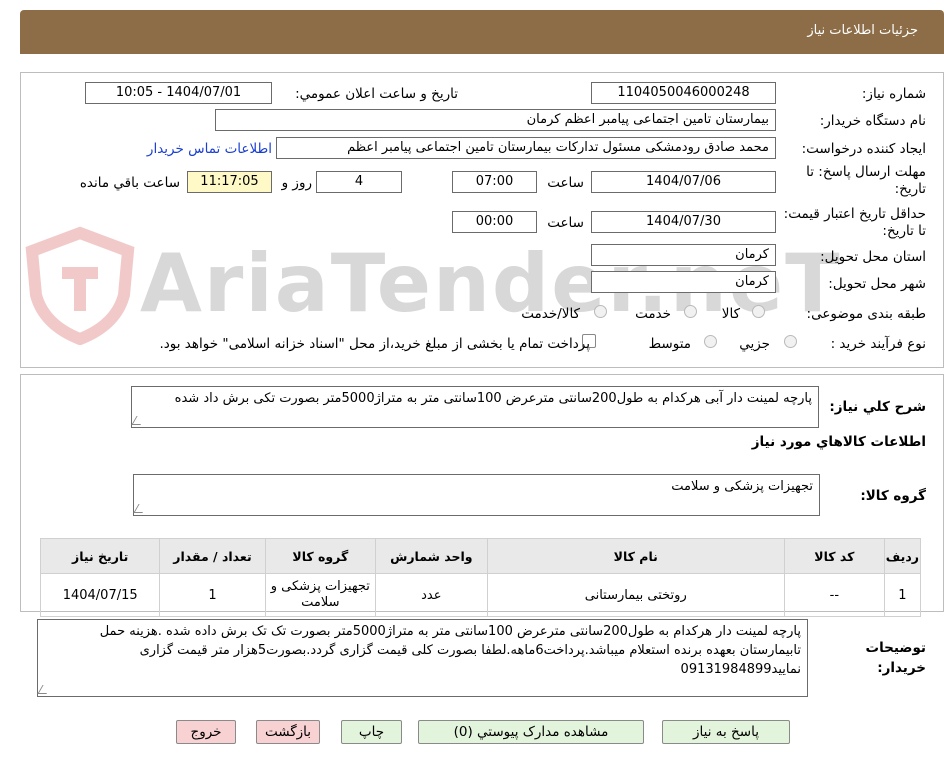 This screenshot has width=944, height=764. I want to click on validity-time-label: ساعت, so click(565, 223).